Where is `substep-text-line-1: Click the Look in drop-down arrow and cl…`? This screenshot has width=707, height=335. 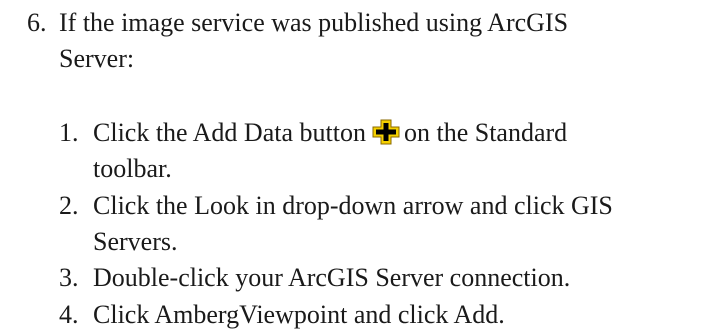 substep-text-line-1: Click the Look in drop-down arrow and cl… is located at coordinates (353, 205).